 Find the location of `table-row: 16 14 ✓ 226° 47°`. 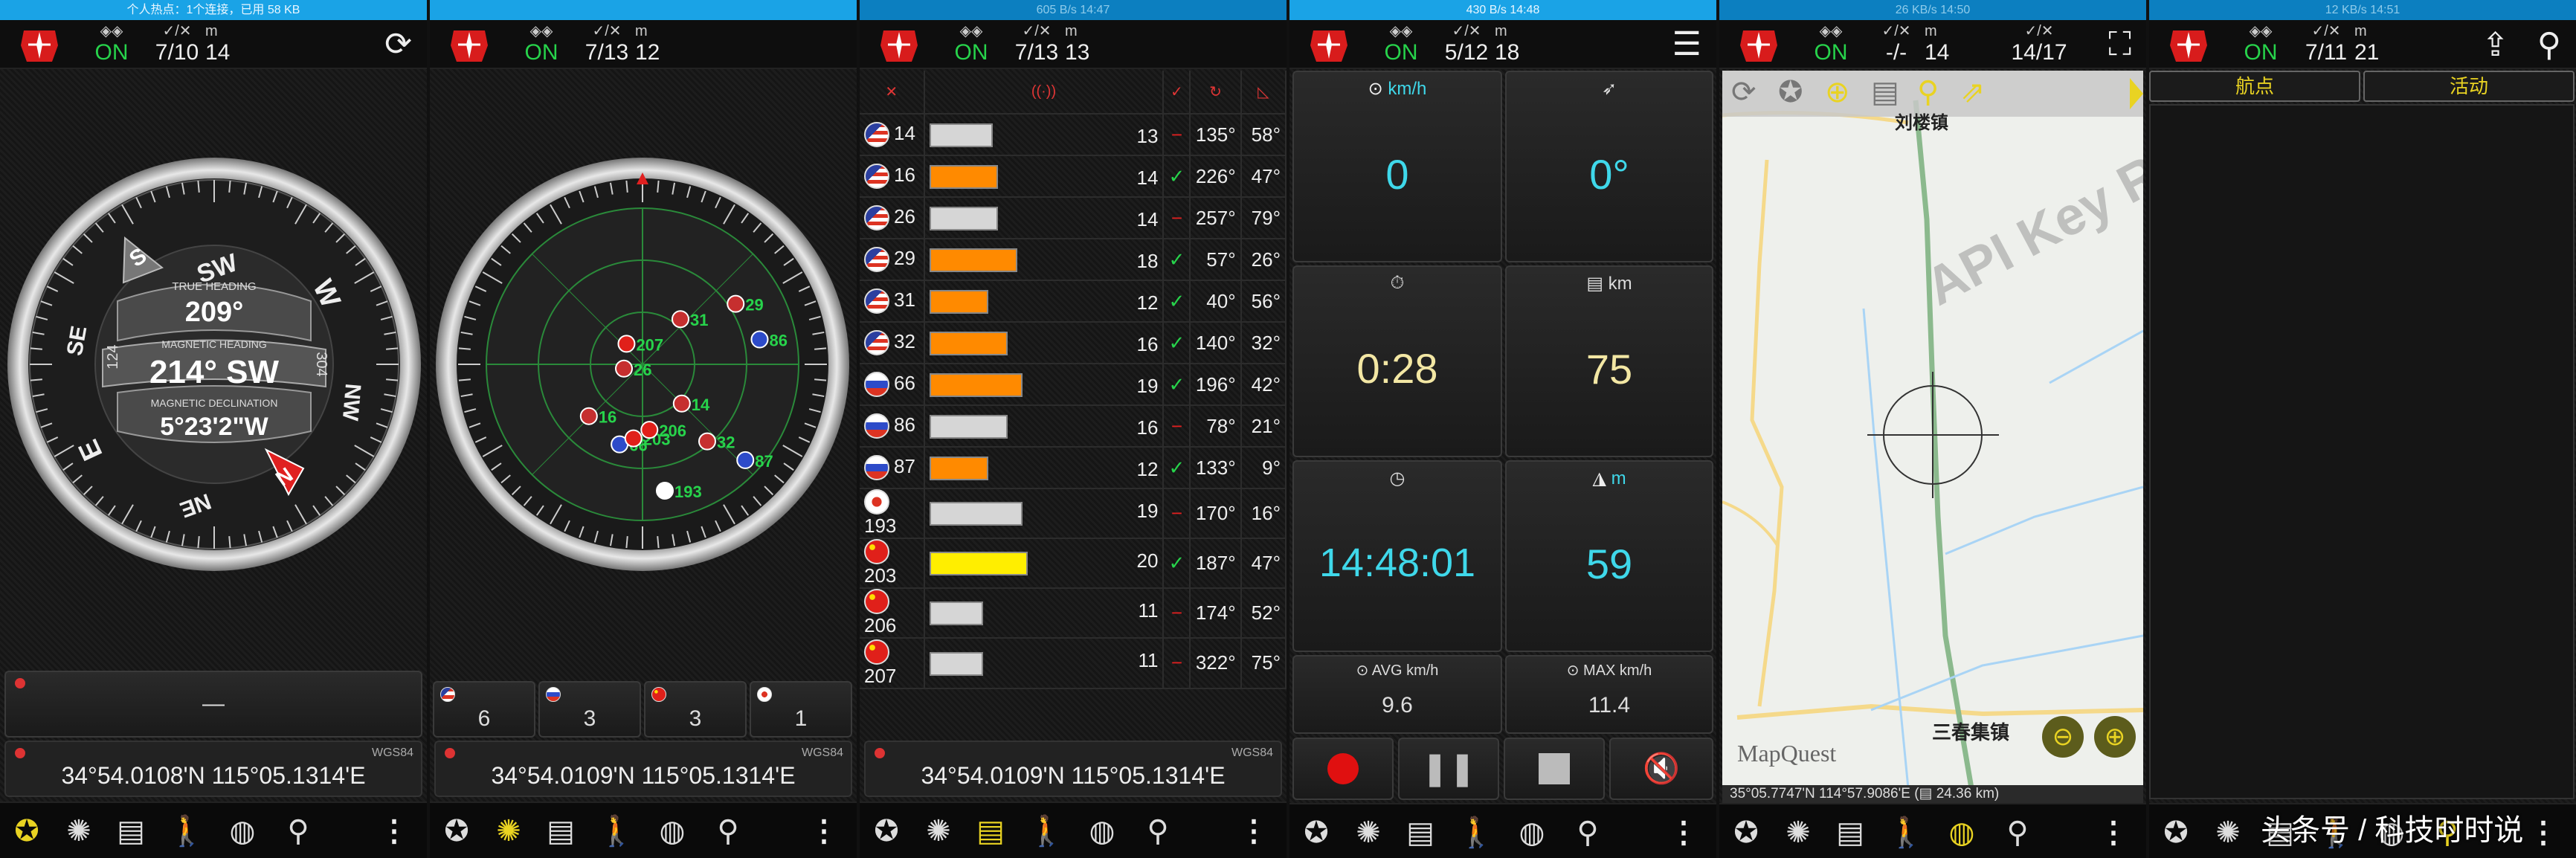

table-row: 16 14 ✓ 226° 47° is located at coordinates (1073, 177).